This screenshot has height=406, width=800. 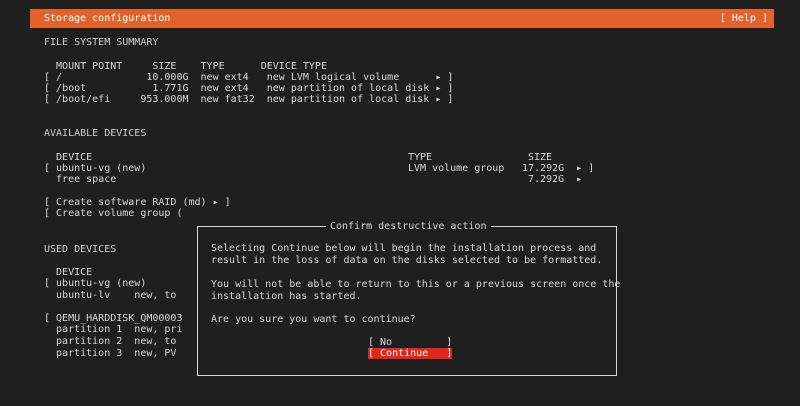 What do you see at coordinates (110, 295) in the screenshot?
I see `used-row-ubuntu-lv: ubuntu-lv new, to` at bounding box center [110, 295].